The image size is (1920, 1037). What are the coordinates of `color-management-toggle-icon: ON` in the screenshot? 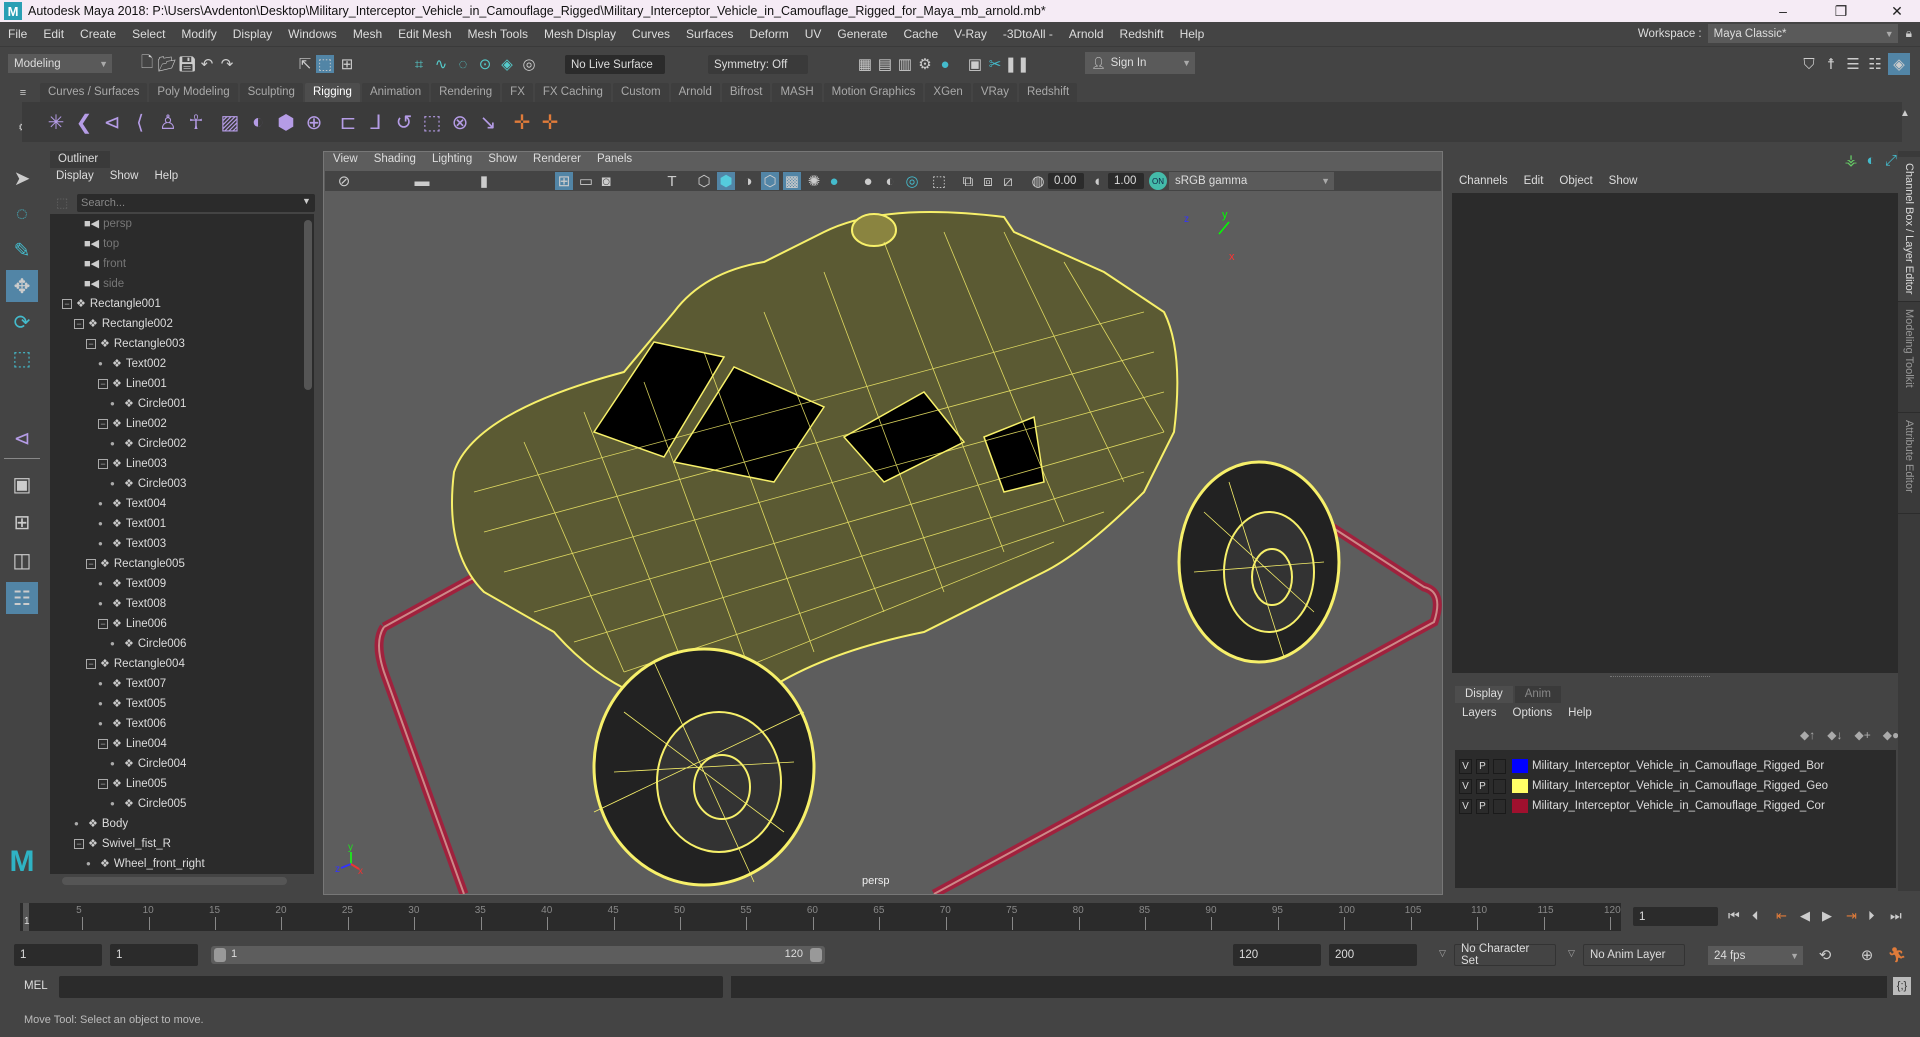 It's located at (1158, 181).